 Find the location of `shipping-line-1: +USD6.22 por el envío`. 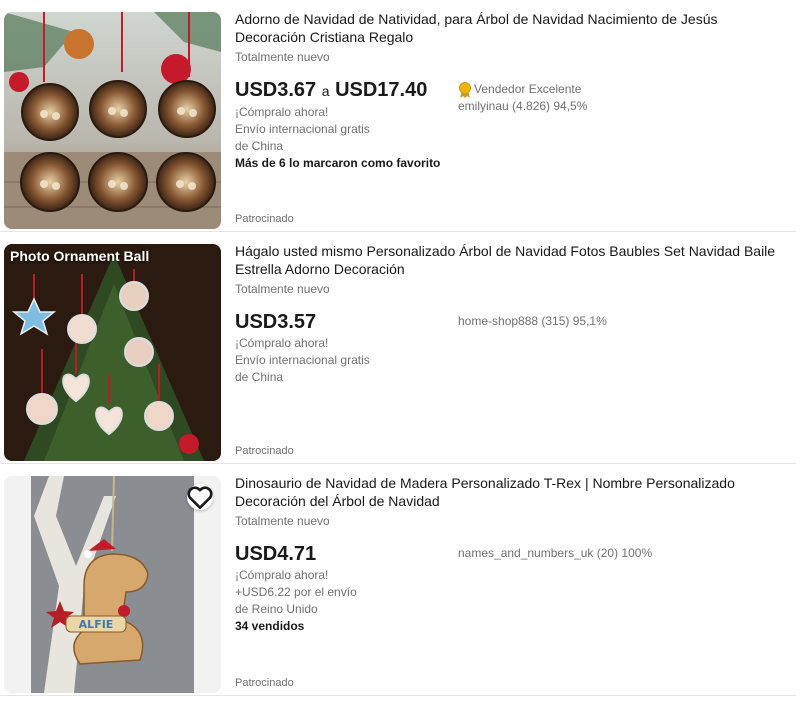

shipping-line-1: +USD6.22 por el envío is located at coordinates (296, 592).